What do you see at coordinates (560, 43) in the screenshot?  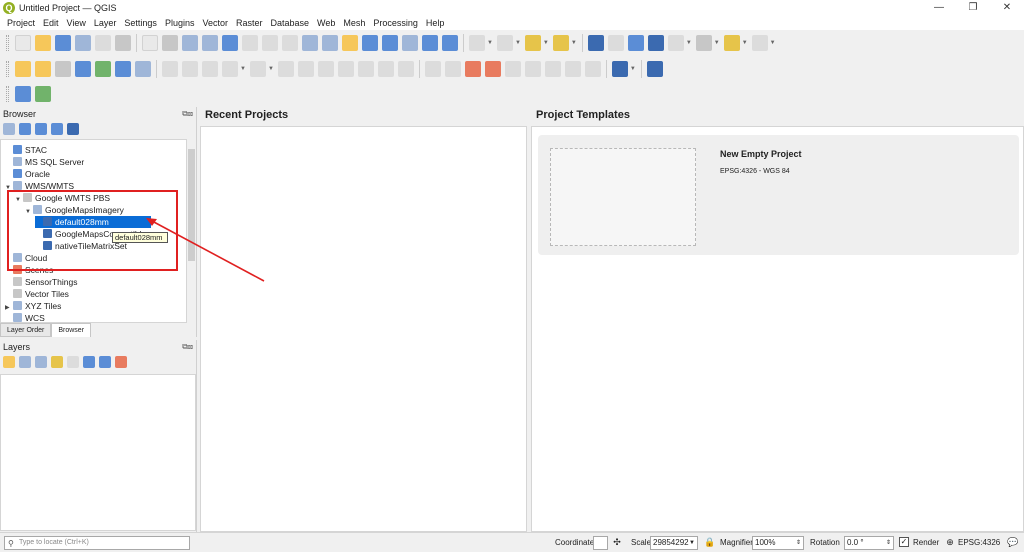 I see `select-location-icon` at bounding box center [560, 43].